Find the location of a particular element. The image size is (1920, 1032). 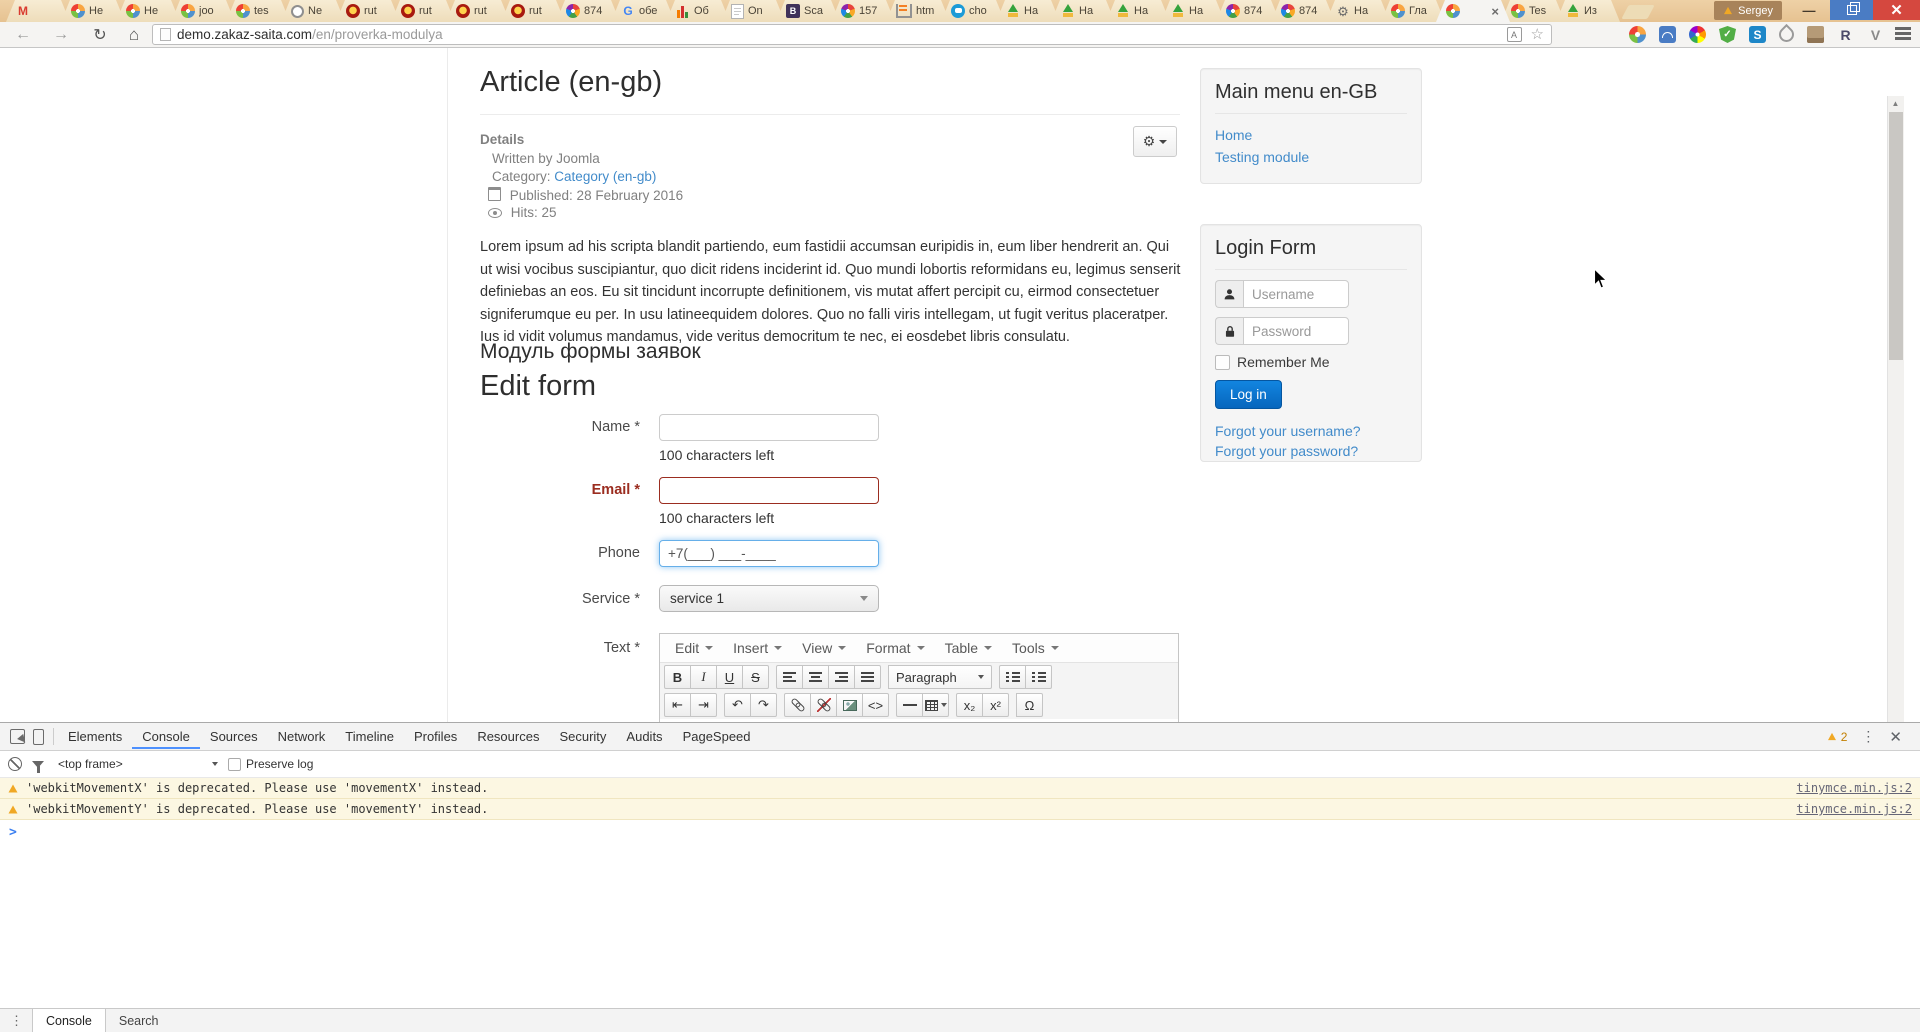

roboform-ext-icon: R is located at coordinates (1845, 34).